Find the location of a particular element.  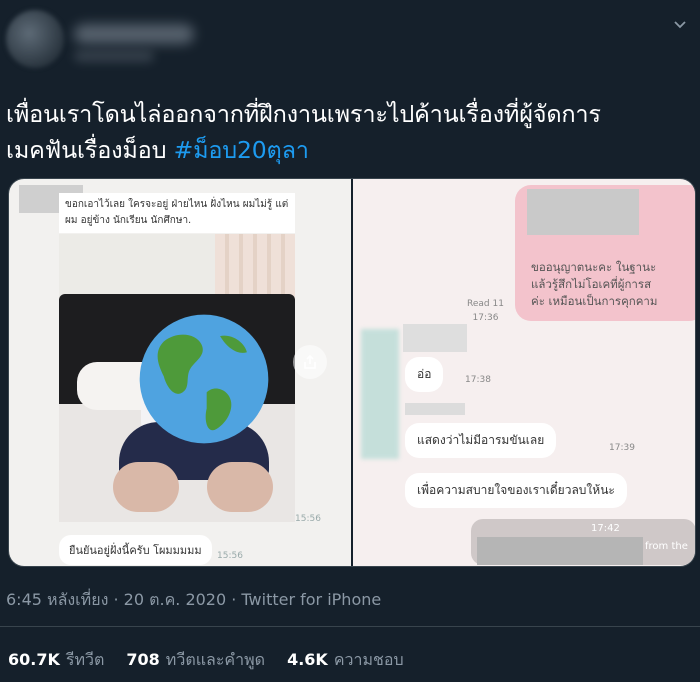

tweet-stats: 60.7K รีทวีต 708 ทวีตและคำพูด 4.6K ความชอบ is located at coordinates (206, 660).